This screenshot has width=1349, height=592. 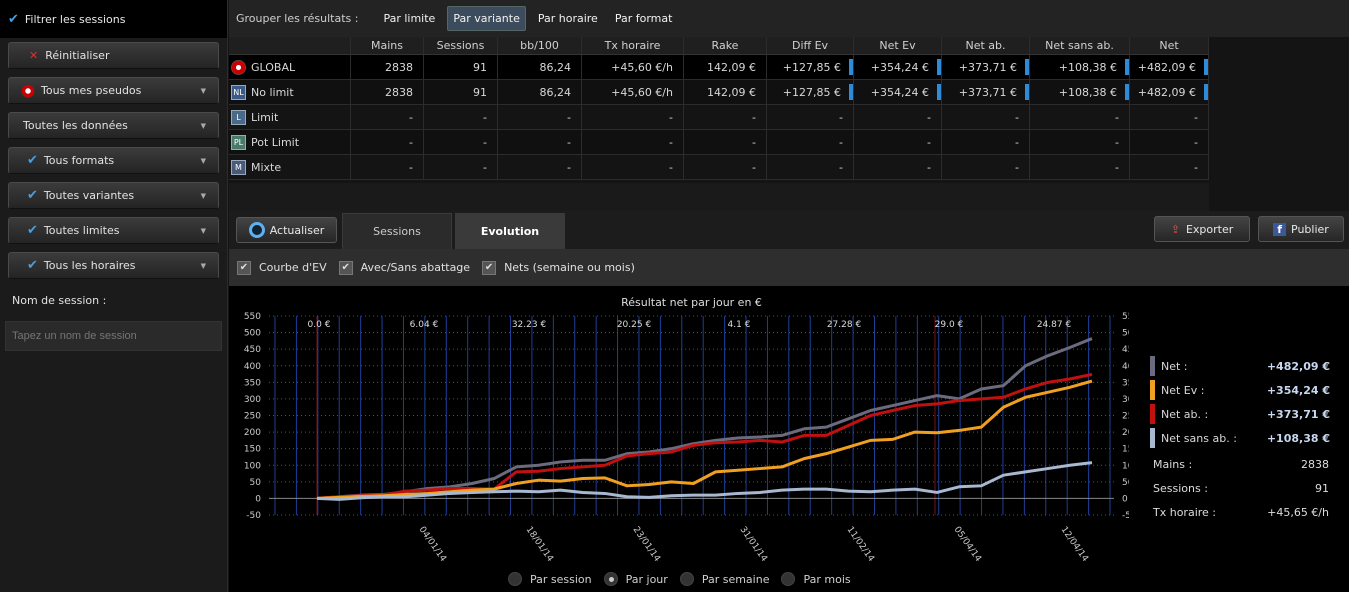 I want to click on column-header: Tx horaire, so click(x=633, y=45).